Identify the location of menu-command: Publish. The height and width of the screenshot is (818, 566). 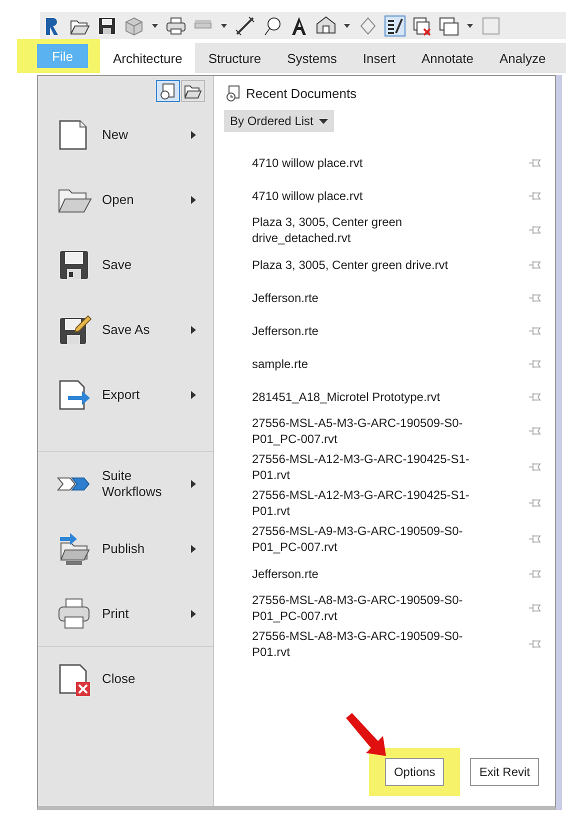
(125, 548).